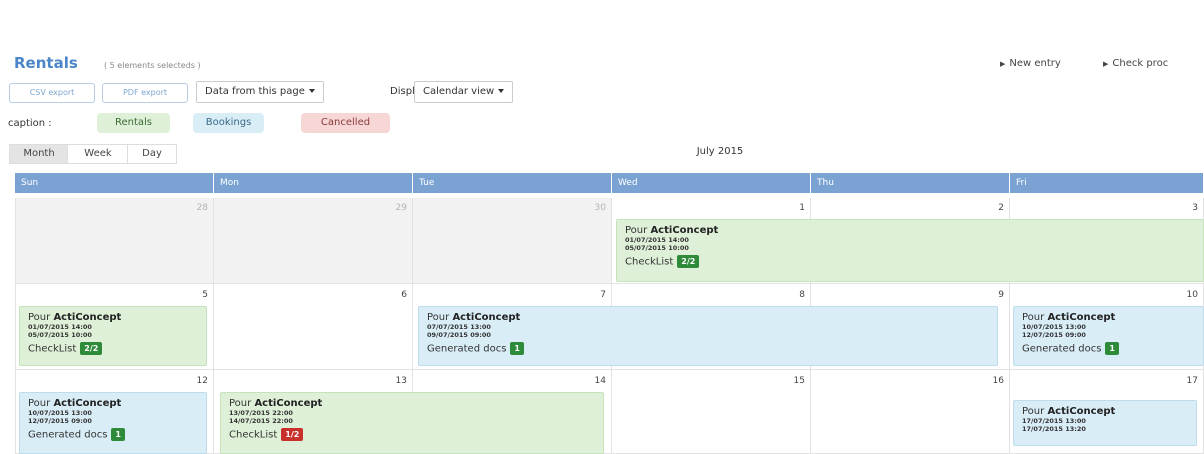 The image size is (1204, 454). I want to click on day-header-sun: Sun, so click(114, 183).